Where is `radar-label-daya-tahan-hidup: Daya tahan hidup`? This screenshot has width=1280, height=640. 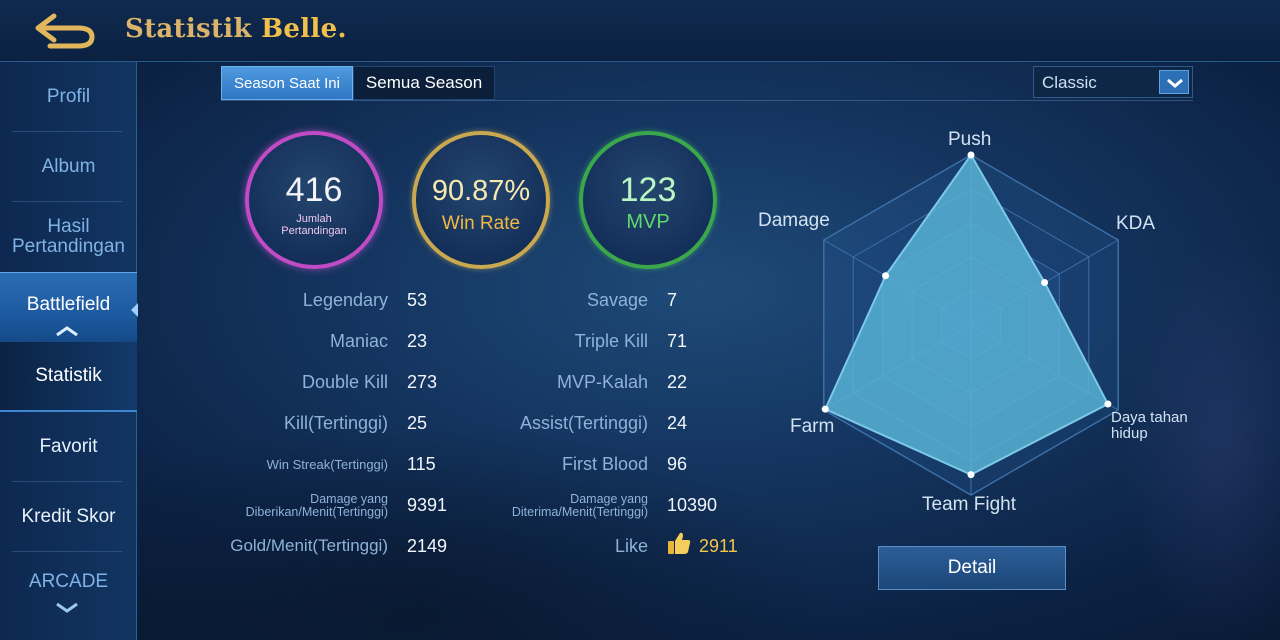 radar-label-daya-tahan-hidup: Daya tahan hidup is located at coordinates (1149, 425).